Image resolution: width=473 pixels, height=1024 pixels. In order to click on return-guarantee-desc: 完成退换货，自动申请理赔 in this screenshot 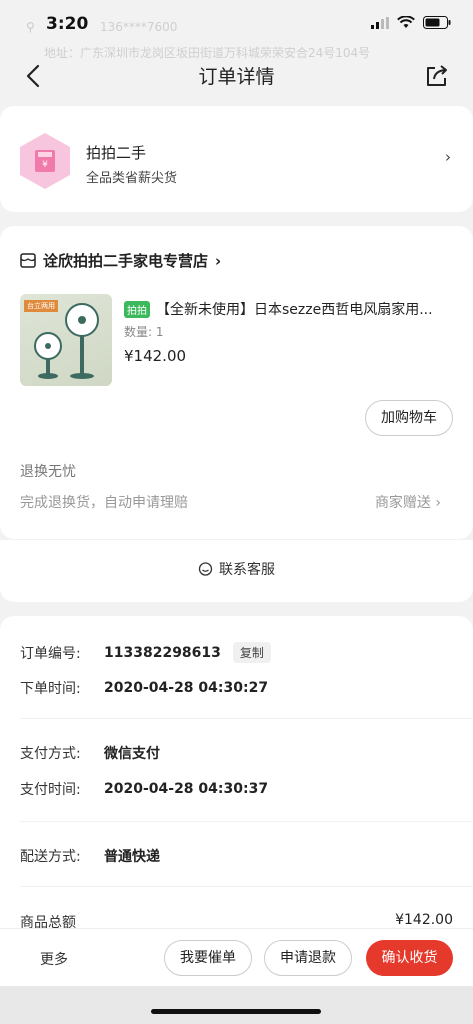, I will do `click(104, 503)`.